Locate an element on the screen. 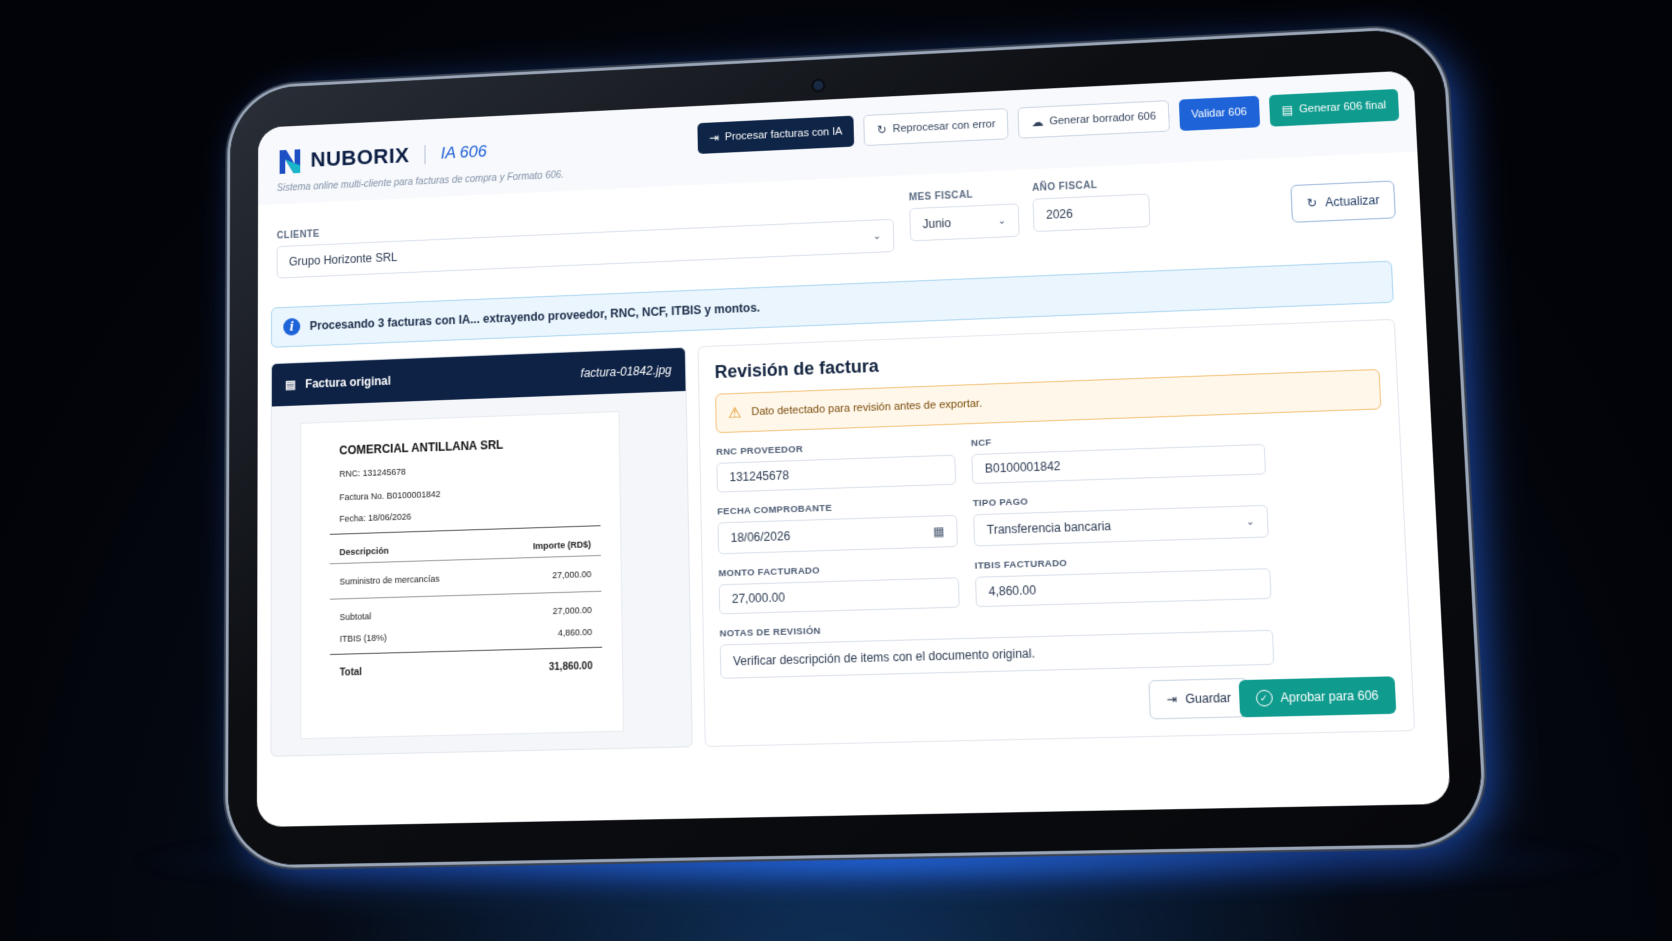  date-input: 18/06/2026 ▦ is located at coordinates (837, 535).